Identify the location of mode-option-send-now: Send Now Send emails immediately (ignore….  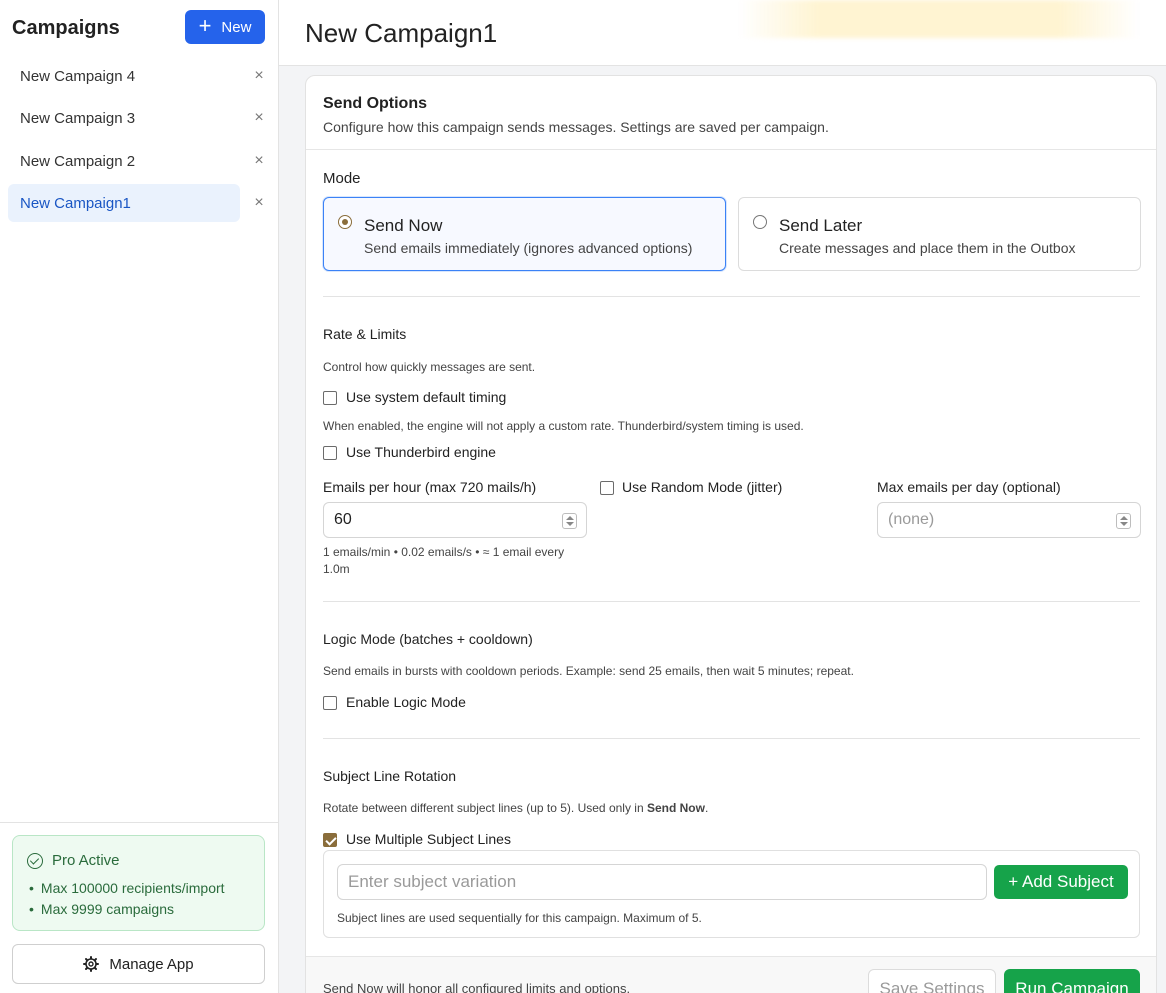
(524, 234).